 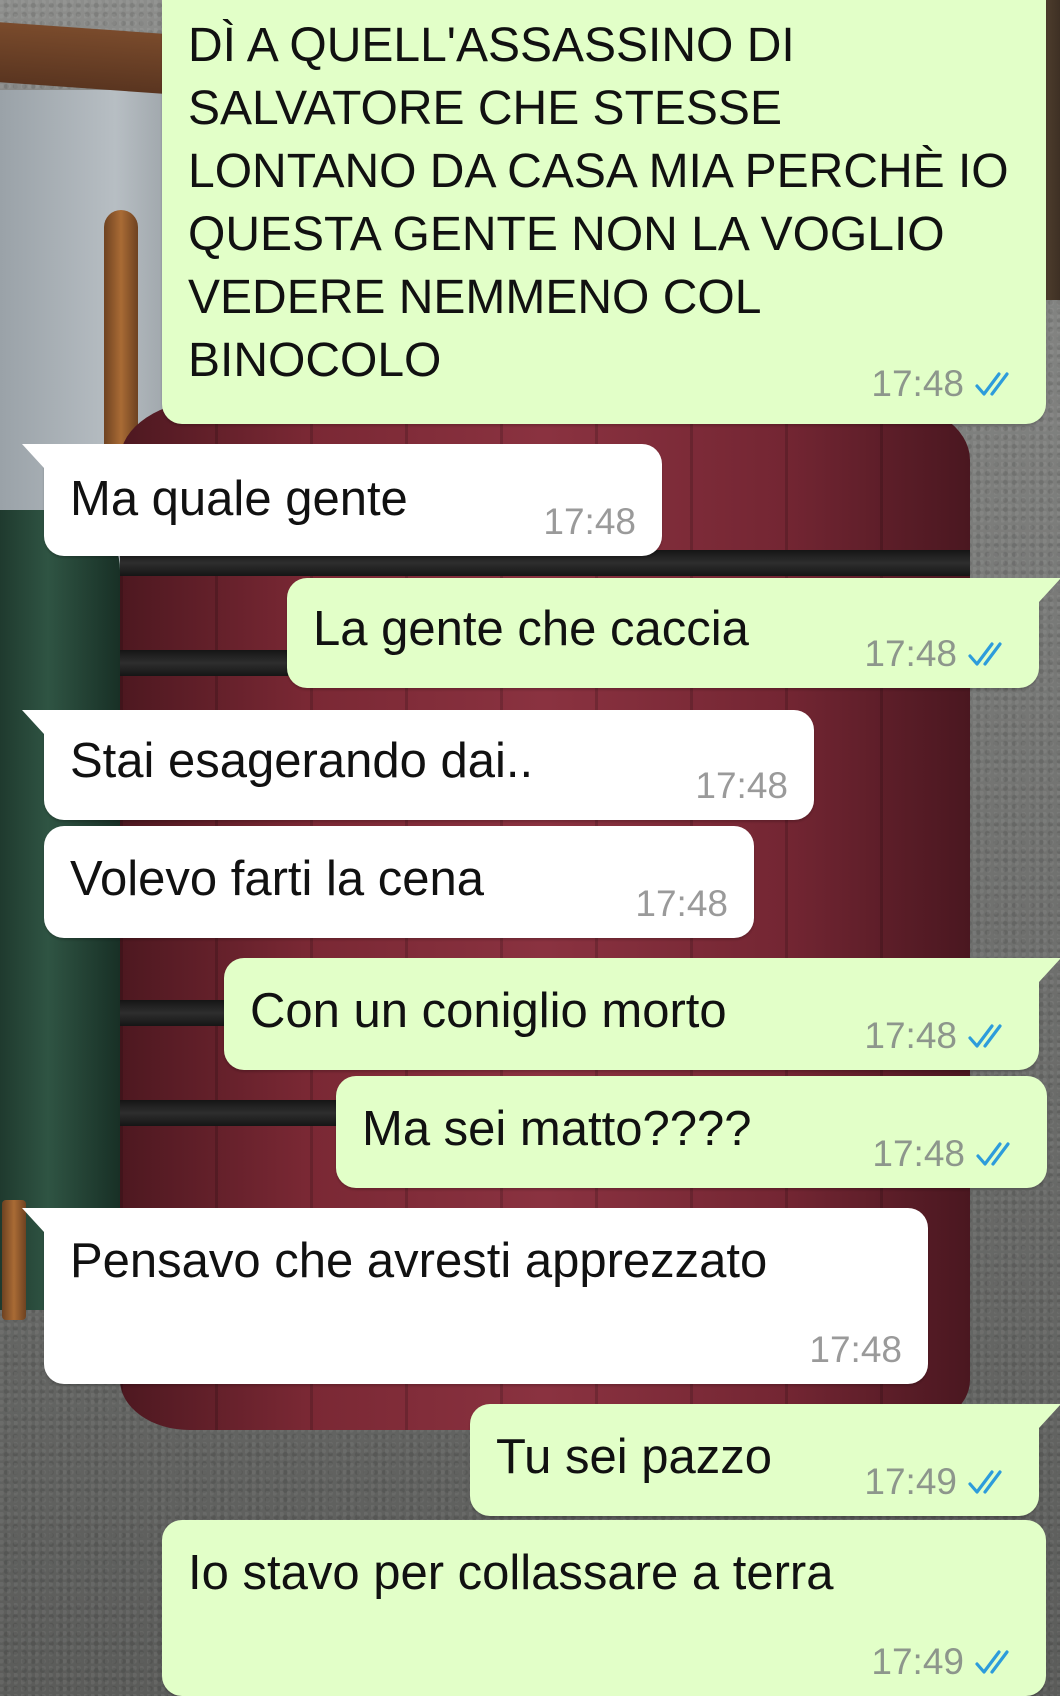 I want to click on message-text: Stai esagerando dai.., so click(x=302, y=761).